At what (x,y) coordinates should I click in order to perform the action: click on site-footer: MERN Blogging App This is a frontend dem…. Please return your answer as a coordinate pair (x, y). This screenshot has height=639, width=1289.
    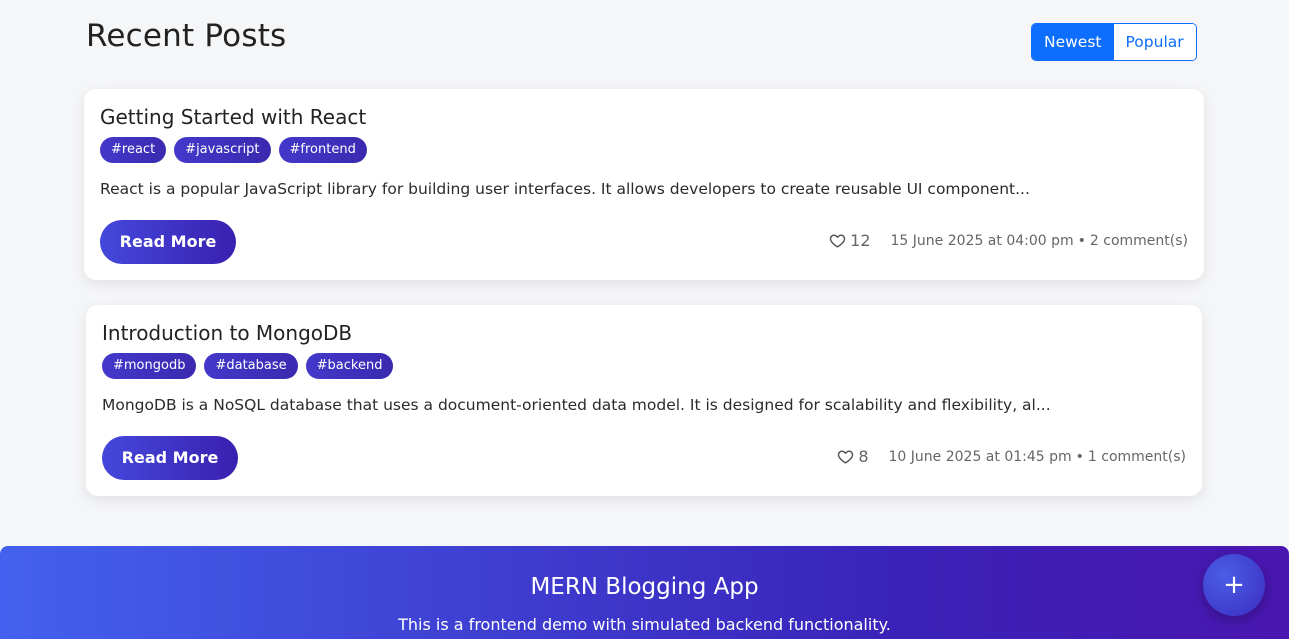
    Looking at the image, I should click on (644, 592).